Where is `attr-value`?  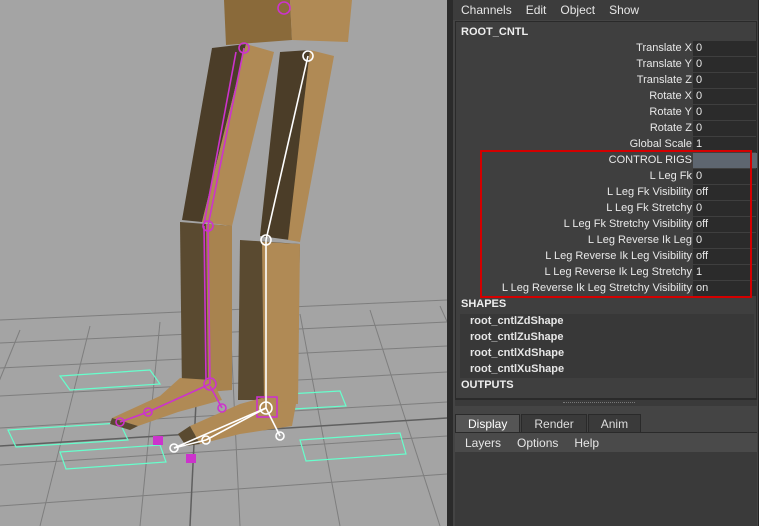
attr-value is located at coordinates (725, 160).